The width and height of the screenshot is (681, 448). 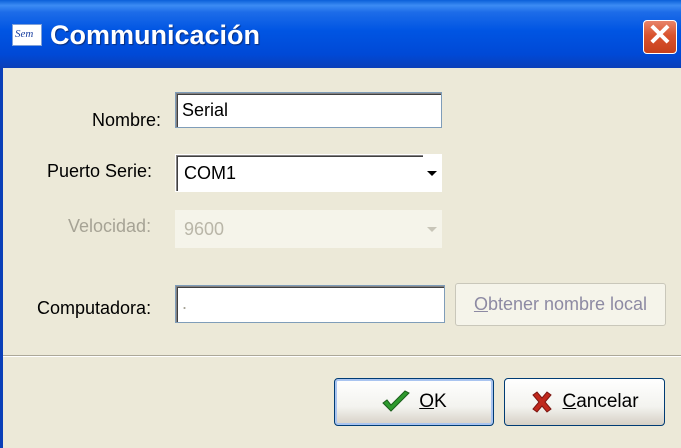 I want to click on cancel-accesskey: C, so click(x=569, y=401).